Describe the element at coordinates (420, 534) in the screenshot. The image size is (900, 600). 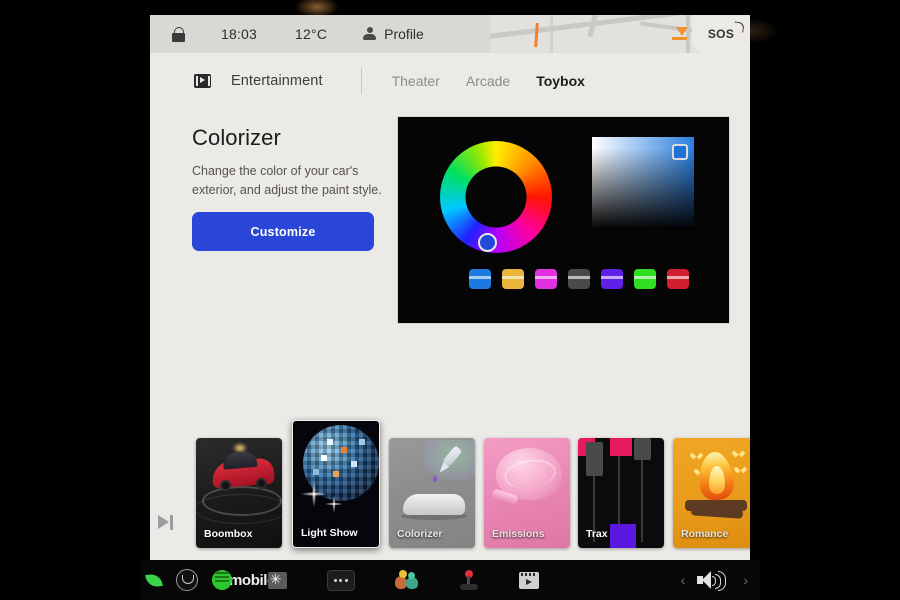
I see `card-label: Colorizer` at that location.